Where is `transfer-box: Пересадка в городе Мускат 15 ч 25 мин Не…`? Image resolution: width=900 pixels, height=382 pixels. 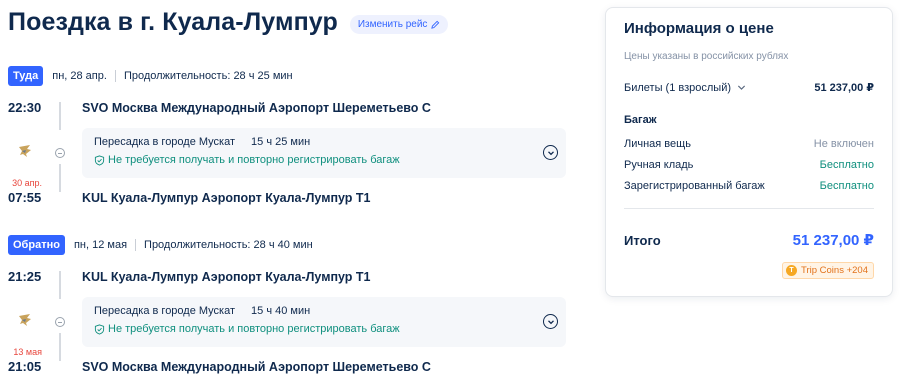 transfer-box: Пересадка в городе Мускат 15 ч 25 мин Не… is located at coordinates (324, 153).